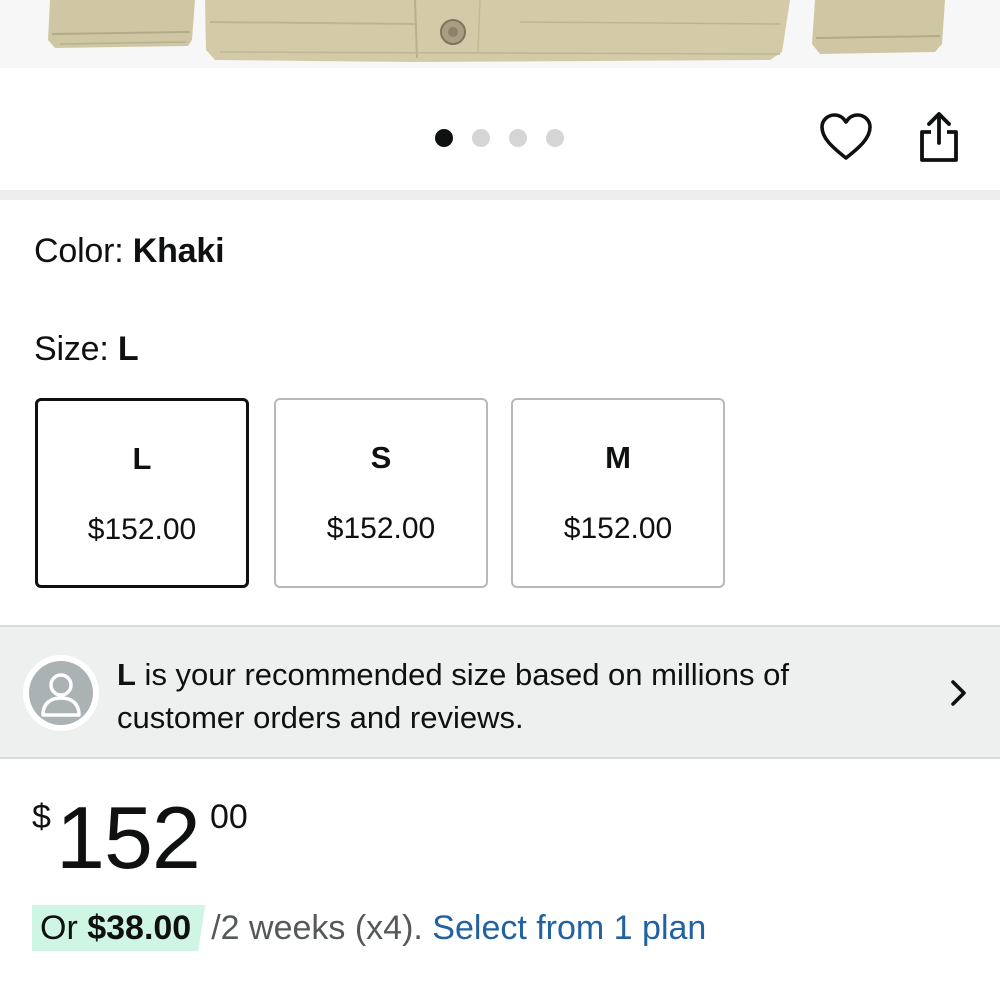  Describe the element at coordinates (128, 837) in the screenshot. I see `price-whole: 152` at that location.